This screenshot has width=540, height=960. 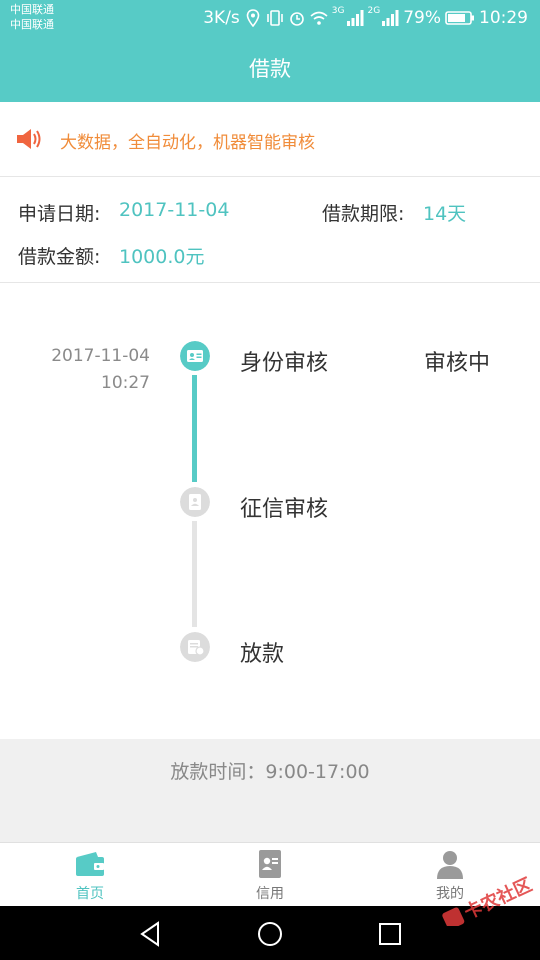 What do you see at coordinates (59, 257) in the screenshot?
I see `amount-label: 借款金额:` at bounding box center [59, 257].